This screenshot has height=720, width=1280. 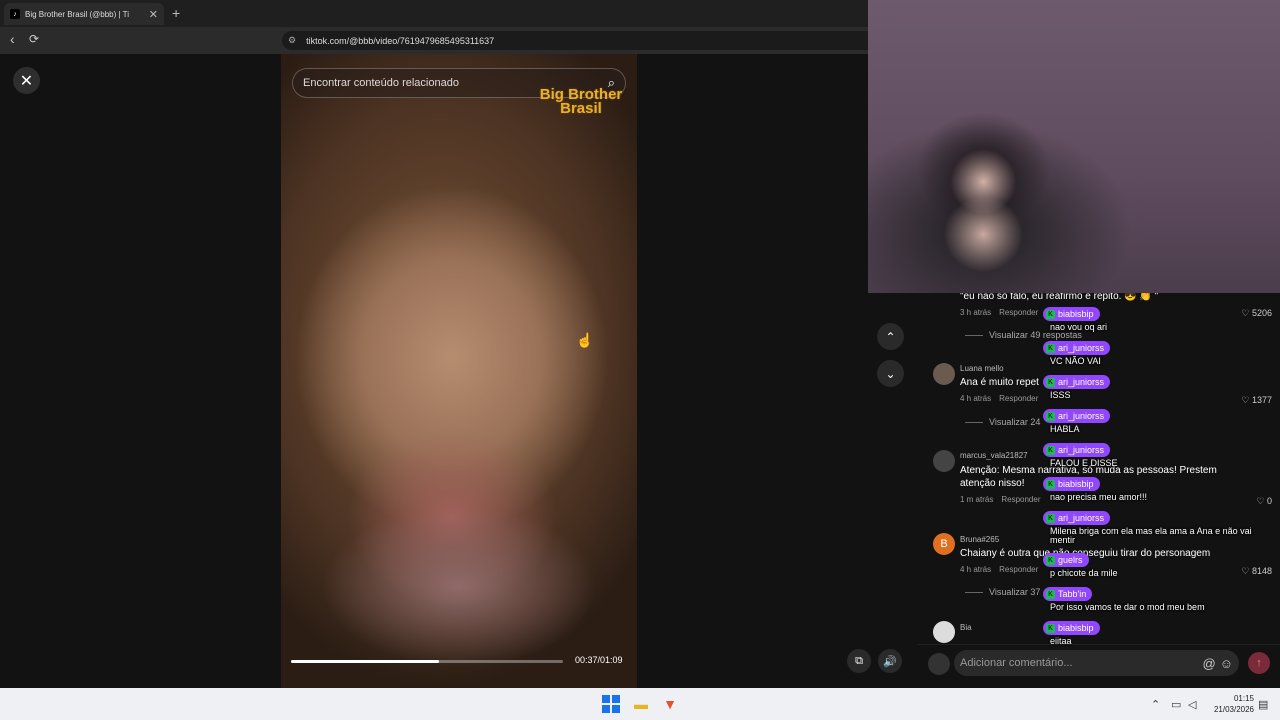 I want to click on comment-like-button: ♡ 5206, so click(x=1256, y=313).